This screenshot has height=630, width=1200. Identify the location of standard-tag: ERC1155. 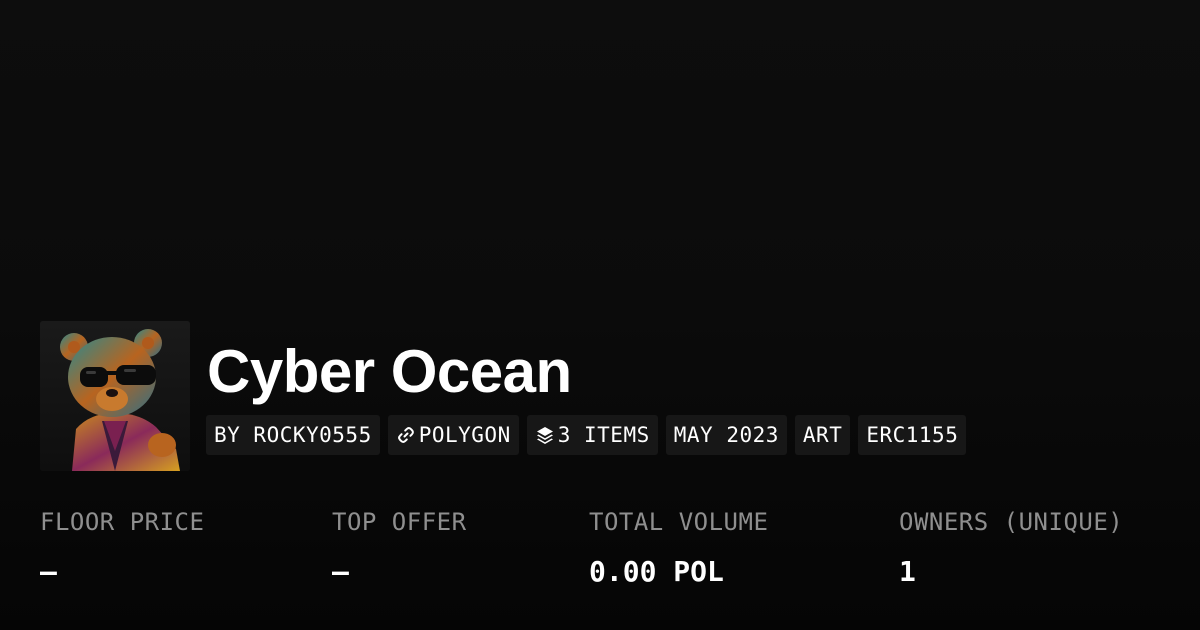
(912, 435).